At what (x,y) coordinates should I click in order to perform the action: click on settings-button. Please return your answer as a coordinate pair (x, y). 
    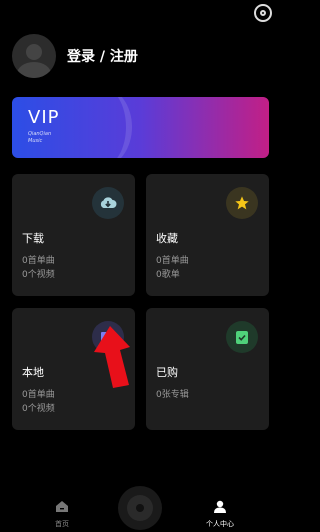
    Looking at the image, I should click on (263, 13).